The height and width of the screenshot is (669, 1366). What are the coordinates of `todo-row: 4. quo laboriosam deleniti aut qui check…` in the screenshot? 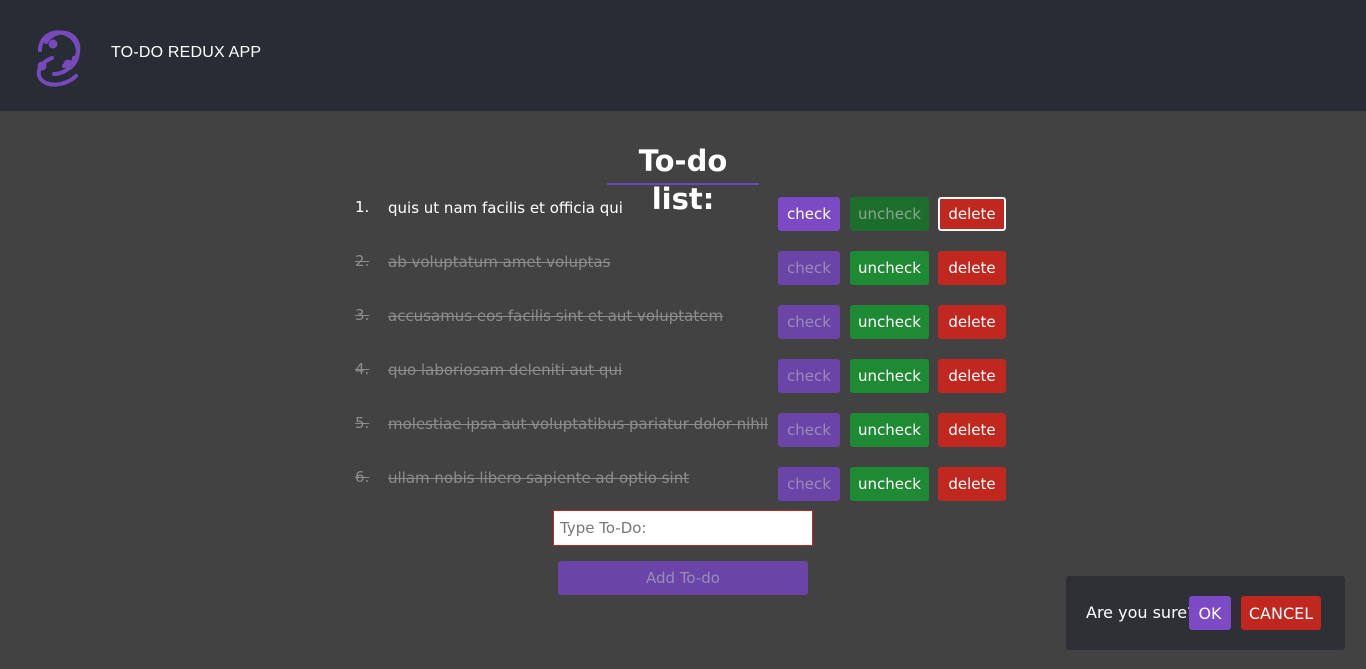 It's located at (683, 376).